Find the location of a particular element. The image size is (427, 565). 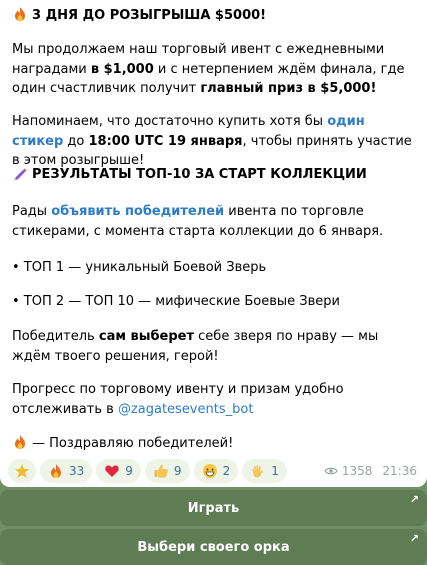

play-button: Играть ↗ is located at coordinates (213, 508).